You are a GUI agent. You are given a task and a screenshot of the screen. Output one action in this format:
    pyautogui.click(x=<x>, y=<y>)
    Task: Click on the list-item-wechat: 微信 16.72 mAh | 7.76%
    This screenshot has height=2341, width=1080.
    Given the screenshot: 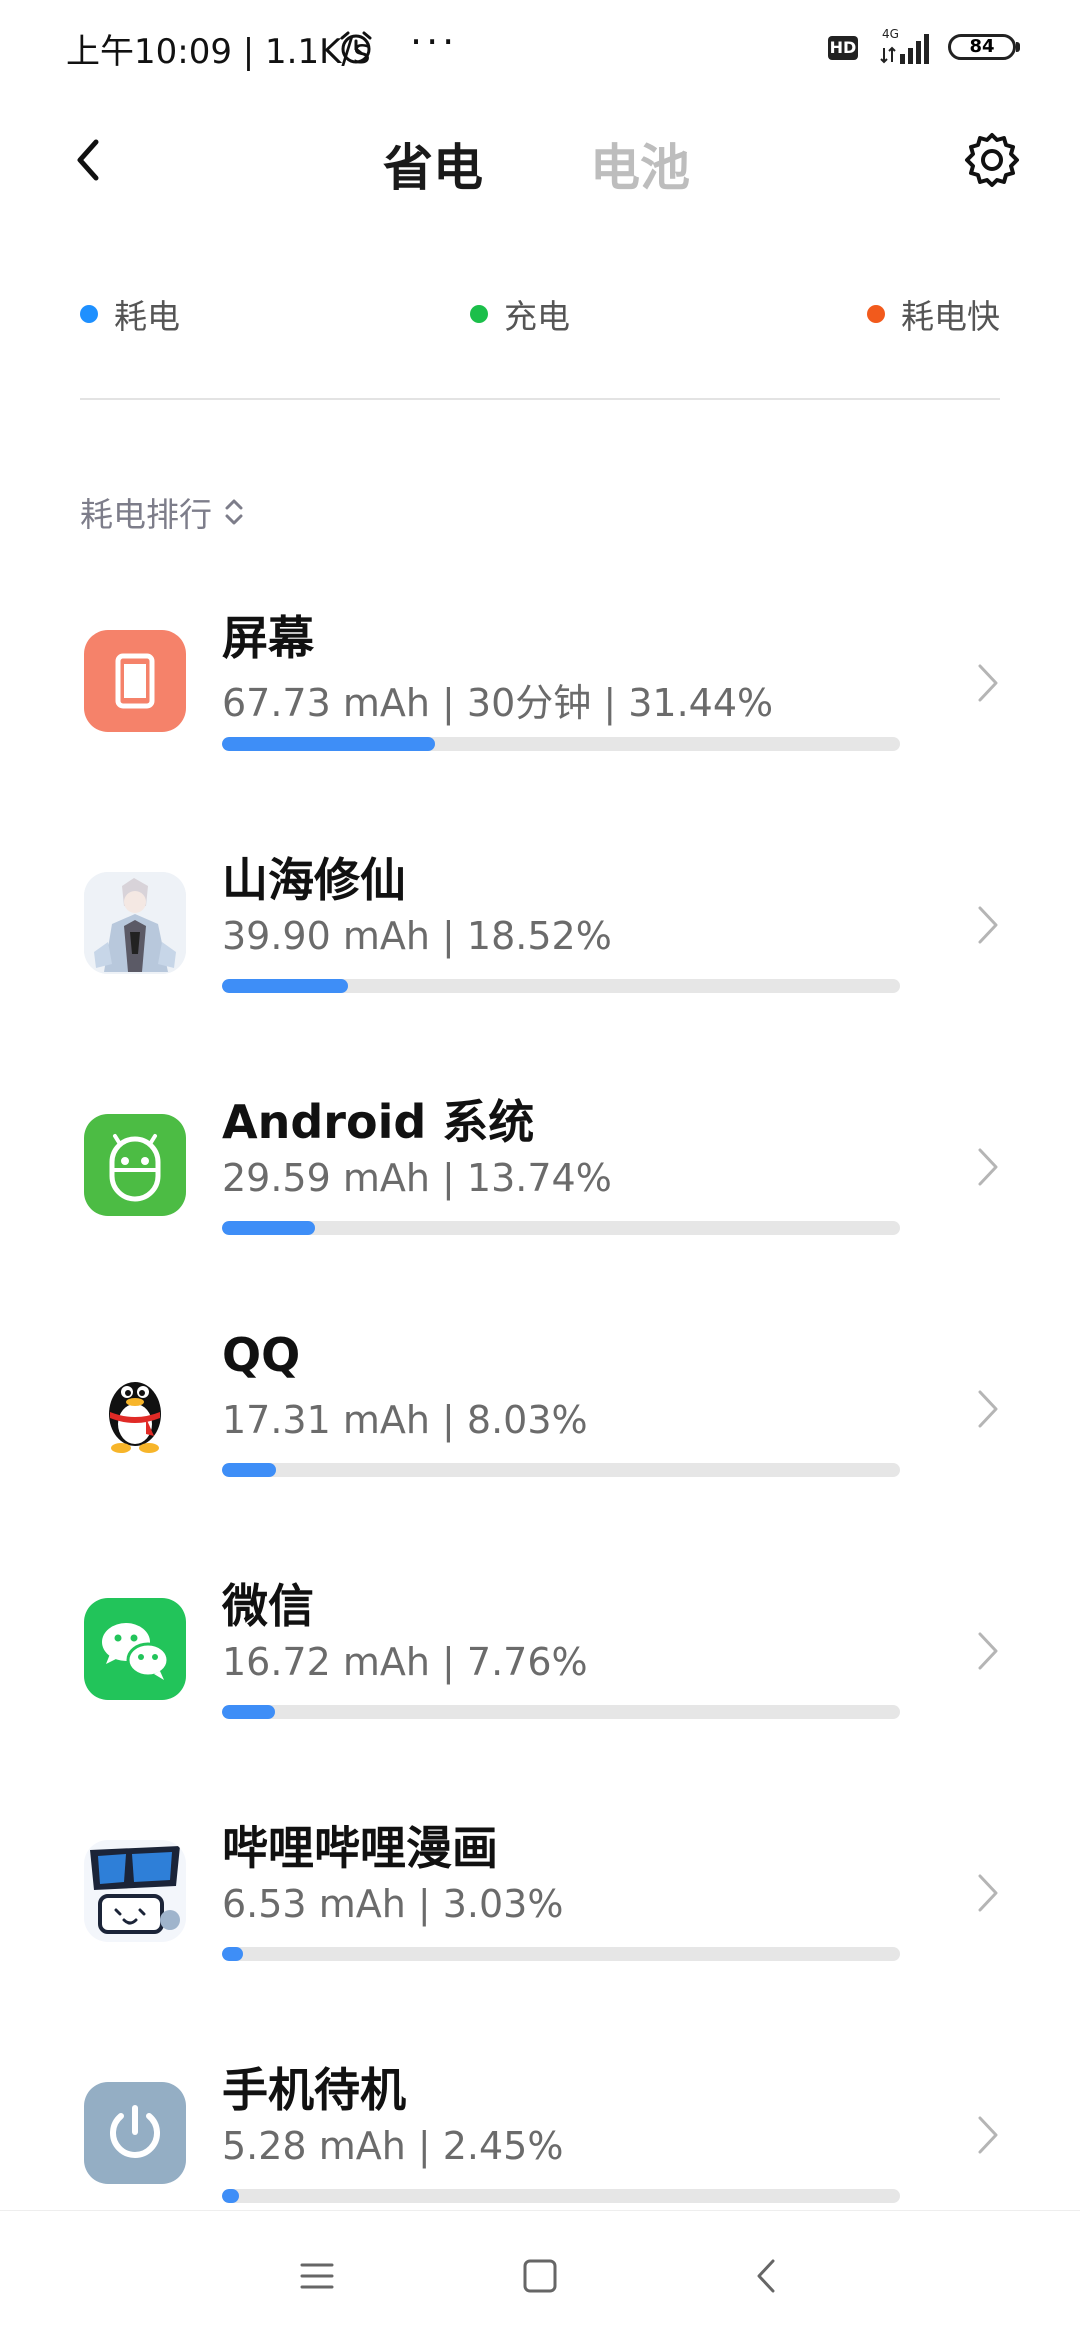 What is the action you would take?
    pyautogui.click(x=540, y=1669)
    